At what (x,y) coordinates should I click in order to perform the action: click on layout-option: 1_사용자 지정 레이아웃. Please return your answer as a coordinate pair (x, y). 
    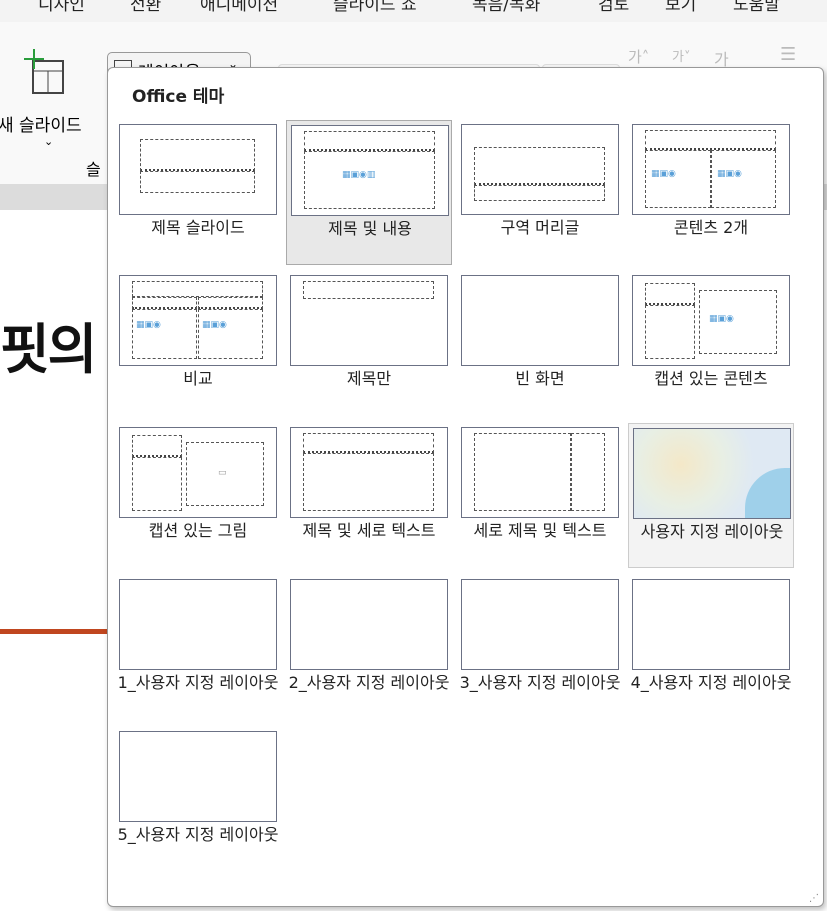
    Looking at the image, I should click on (198, 647).